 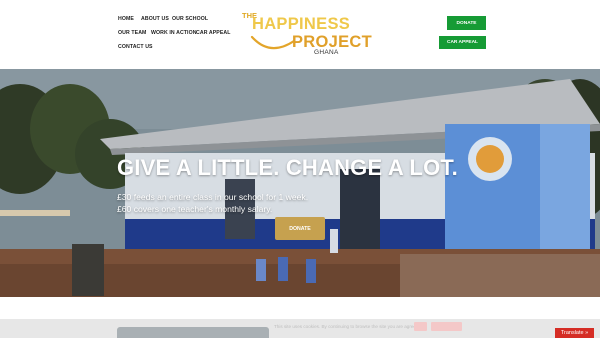 I want to click on logo-ghana: GHANA, so click(x=326, y=52).